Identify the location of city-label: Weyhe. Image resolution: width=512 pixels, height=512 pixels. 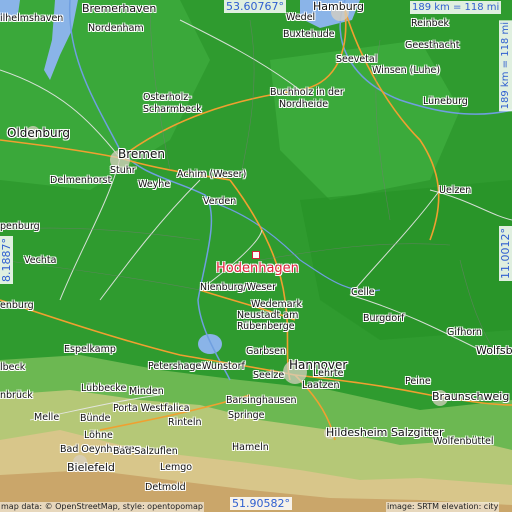
(154, 184).